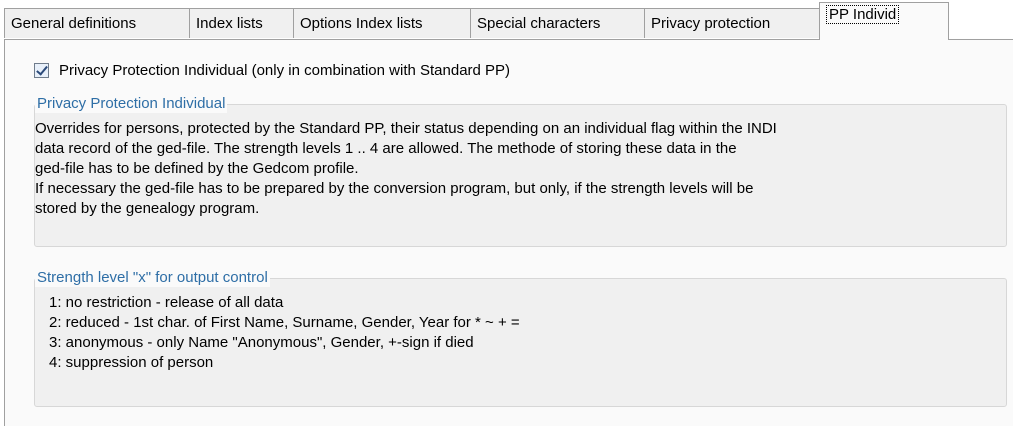  What do you see at coordinates (41, 70) in the screenshot?
I see `privacy-individual-checkbox` at bounding box center [41, 70].